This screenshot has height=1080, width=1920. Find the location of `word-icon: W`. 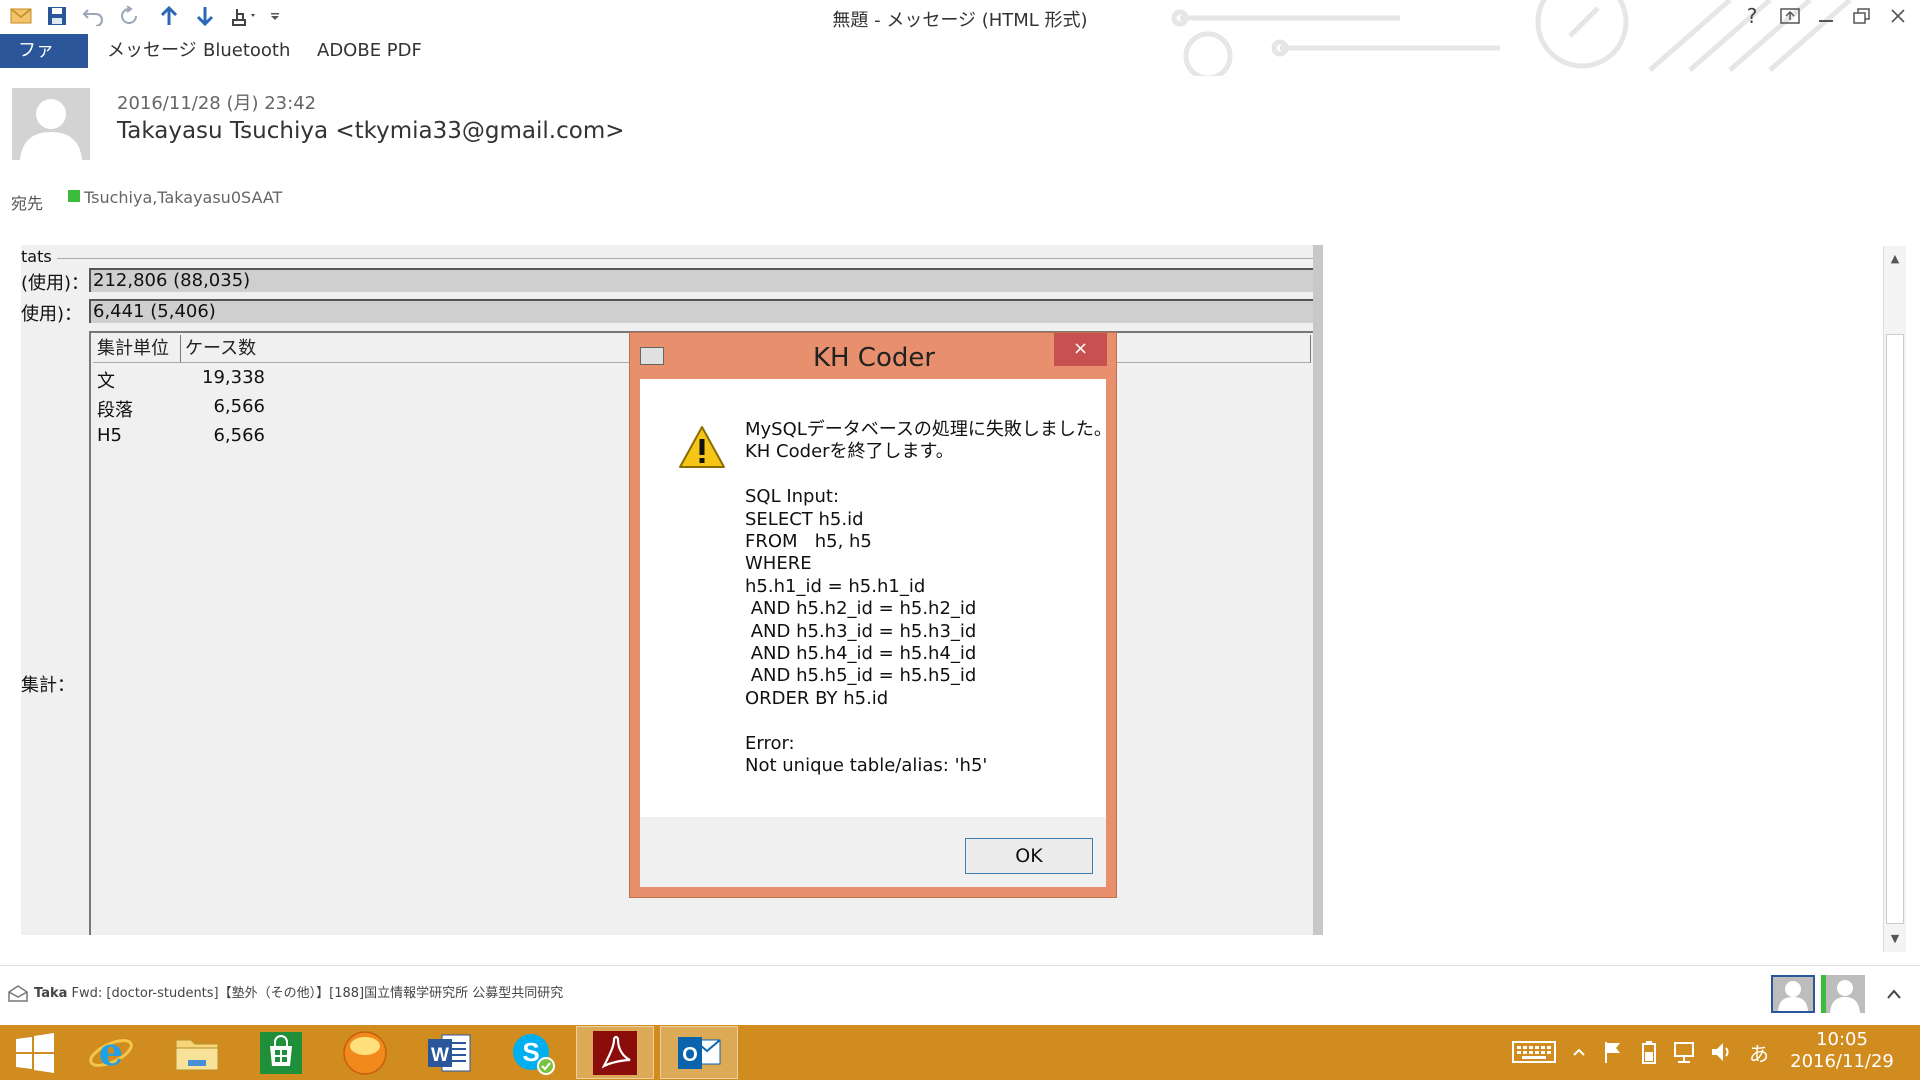

word-icon: W is located at coordinates (449, 1052).